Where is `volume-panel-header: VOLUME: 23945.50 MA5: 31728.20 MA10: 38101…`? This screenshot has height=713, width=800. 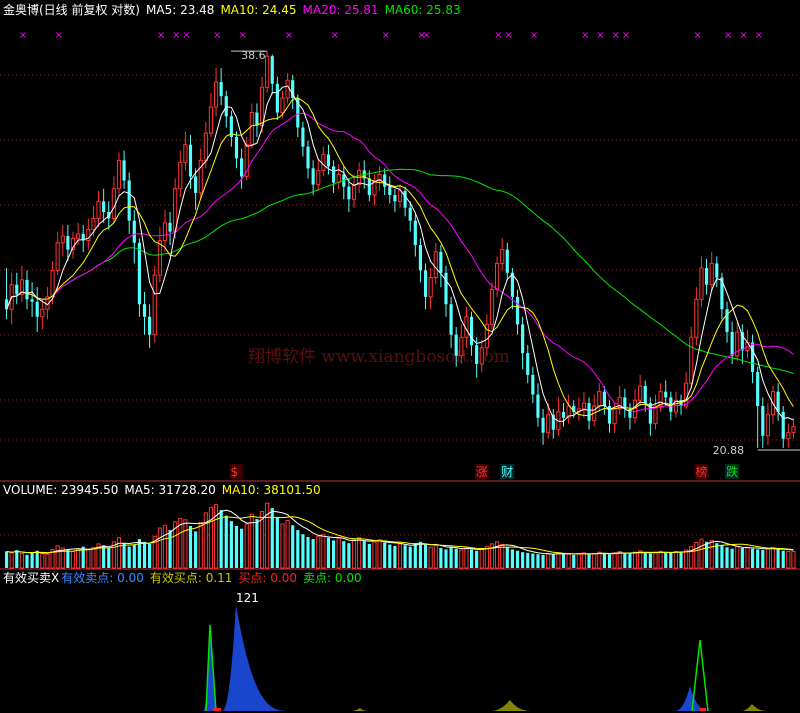
volume-panel-header: VOLUME: 23945.50 MA5: 31728.20 MA10: 38101… is located at coordinates (165, 490).